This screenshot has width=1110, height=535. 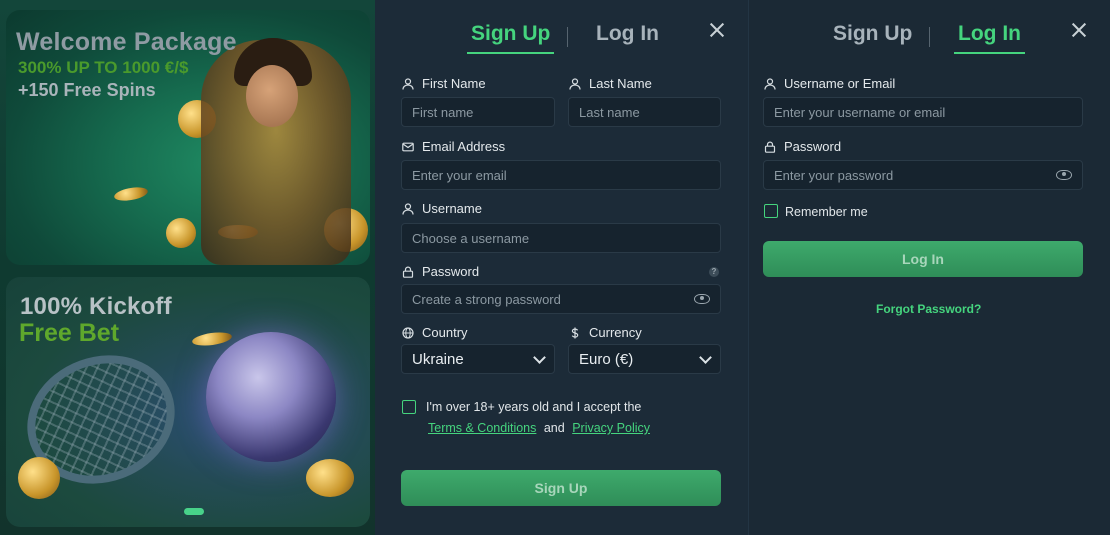 What do you see at coordinates (96, 306) in the screenshot?
I see `kickoff-title: 100% Kickoff` at bounding box center [96, 306].